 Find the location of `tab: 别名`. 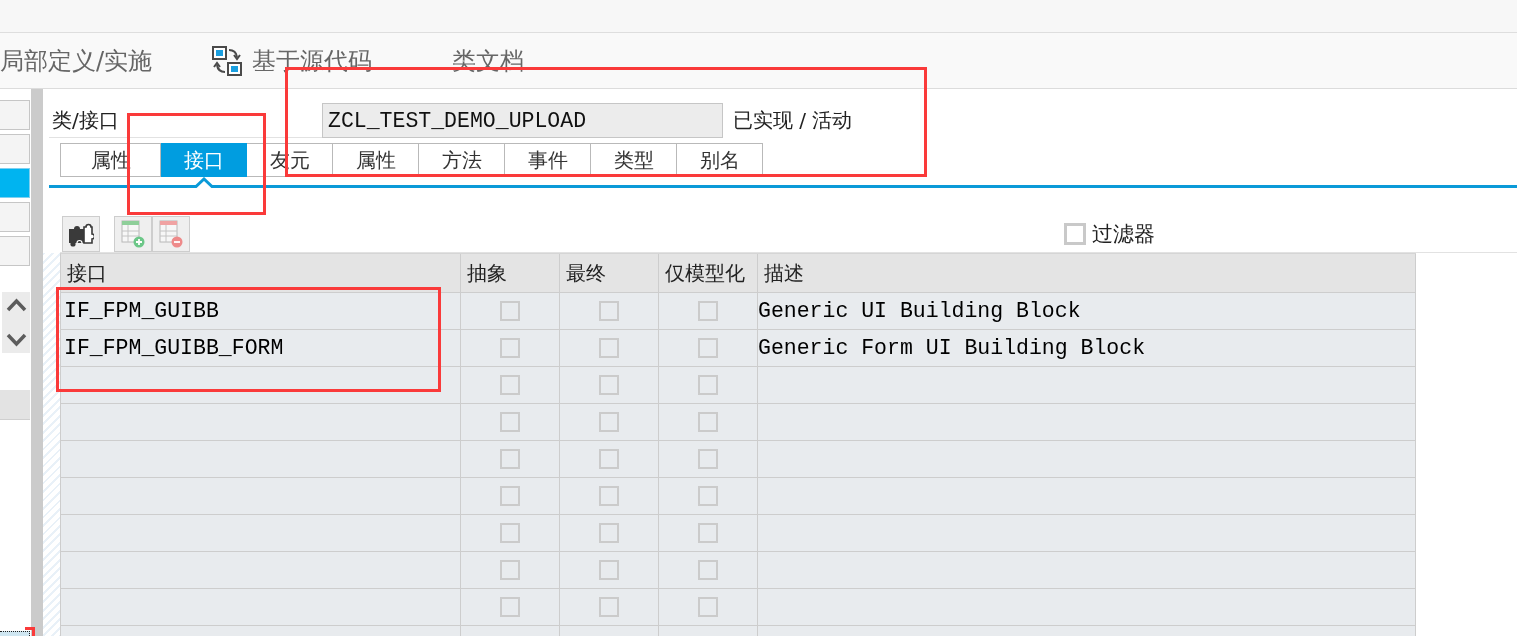

tab: 别名 is located at coordinates (720, 160).